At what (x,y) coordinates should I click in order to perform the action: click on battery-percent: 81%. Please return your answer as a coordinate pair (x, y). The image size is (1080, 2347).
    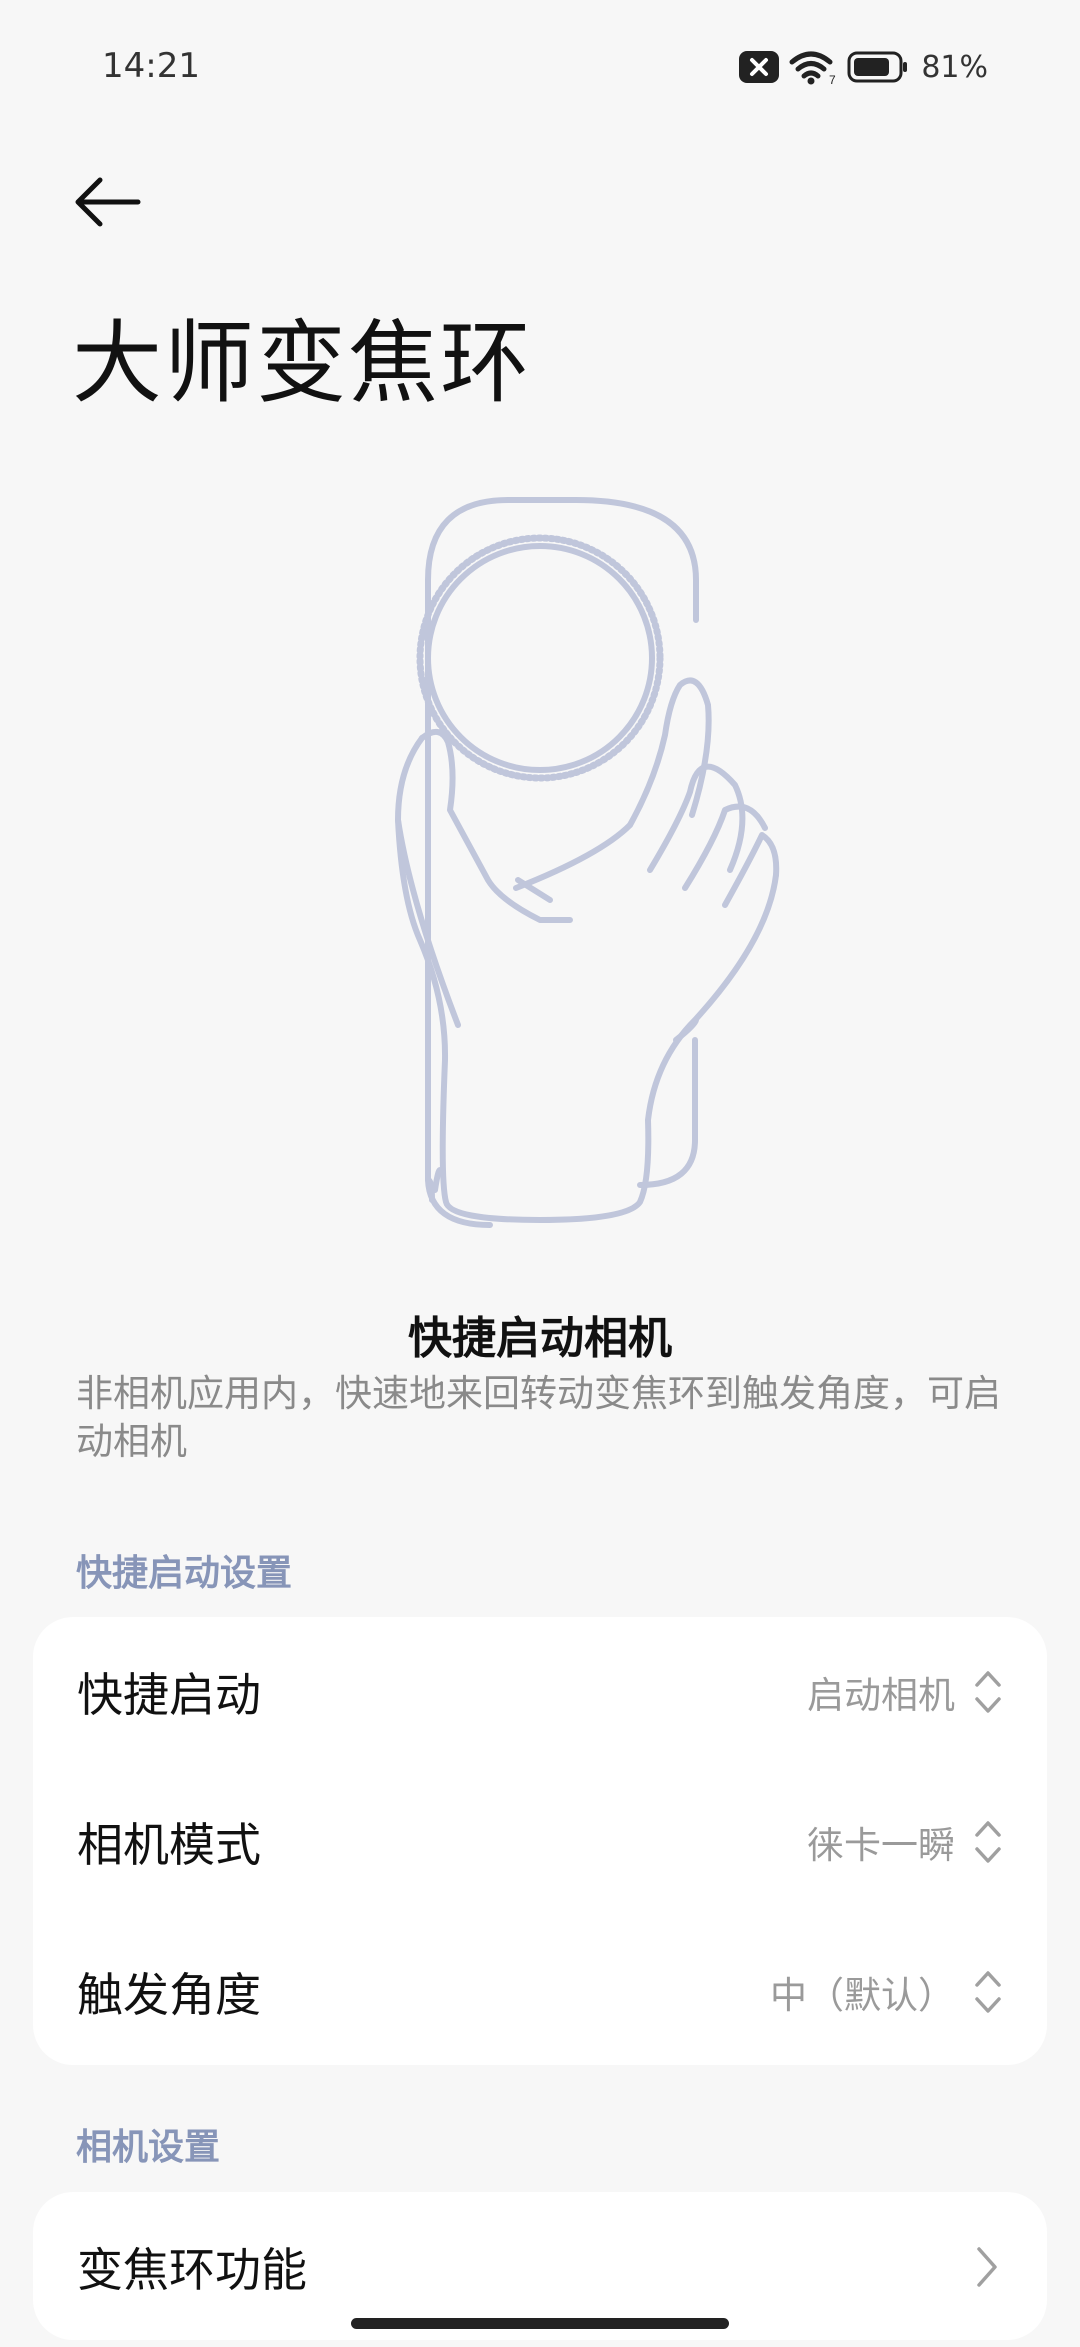
    Looking at the image, I should click on (954, 67).